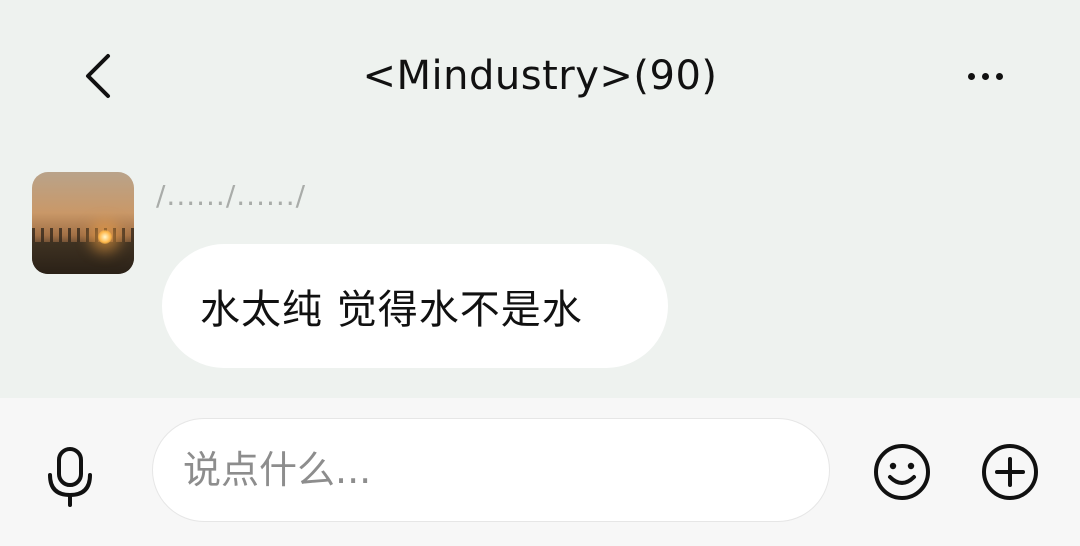  What do you see at coordinates (83, 223) in the screenshot?
I see `sender-avatar` at bounding box center [83, 223].